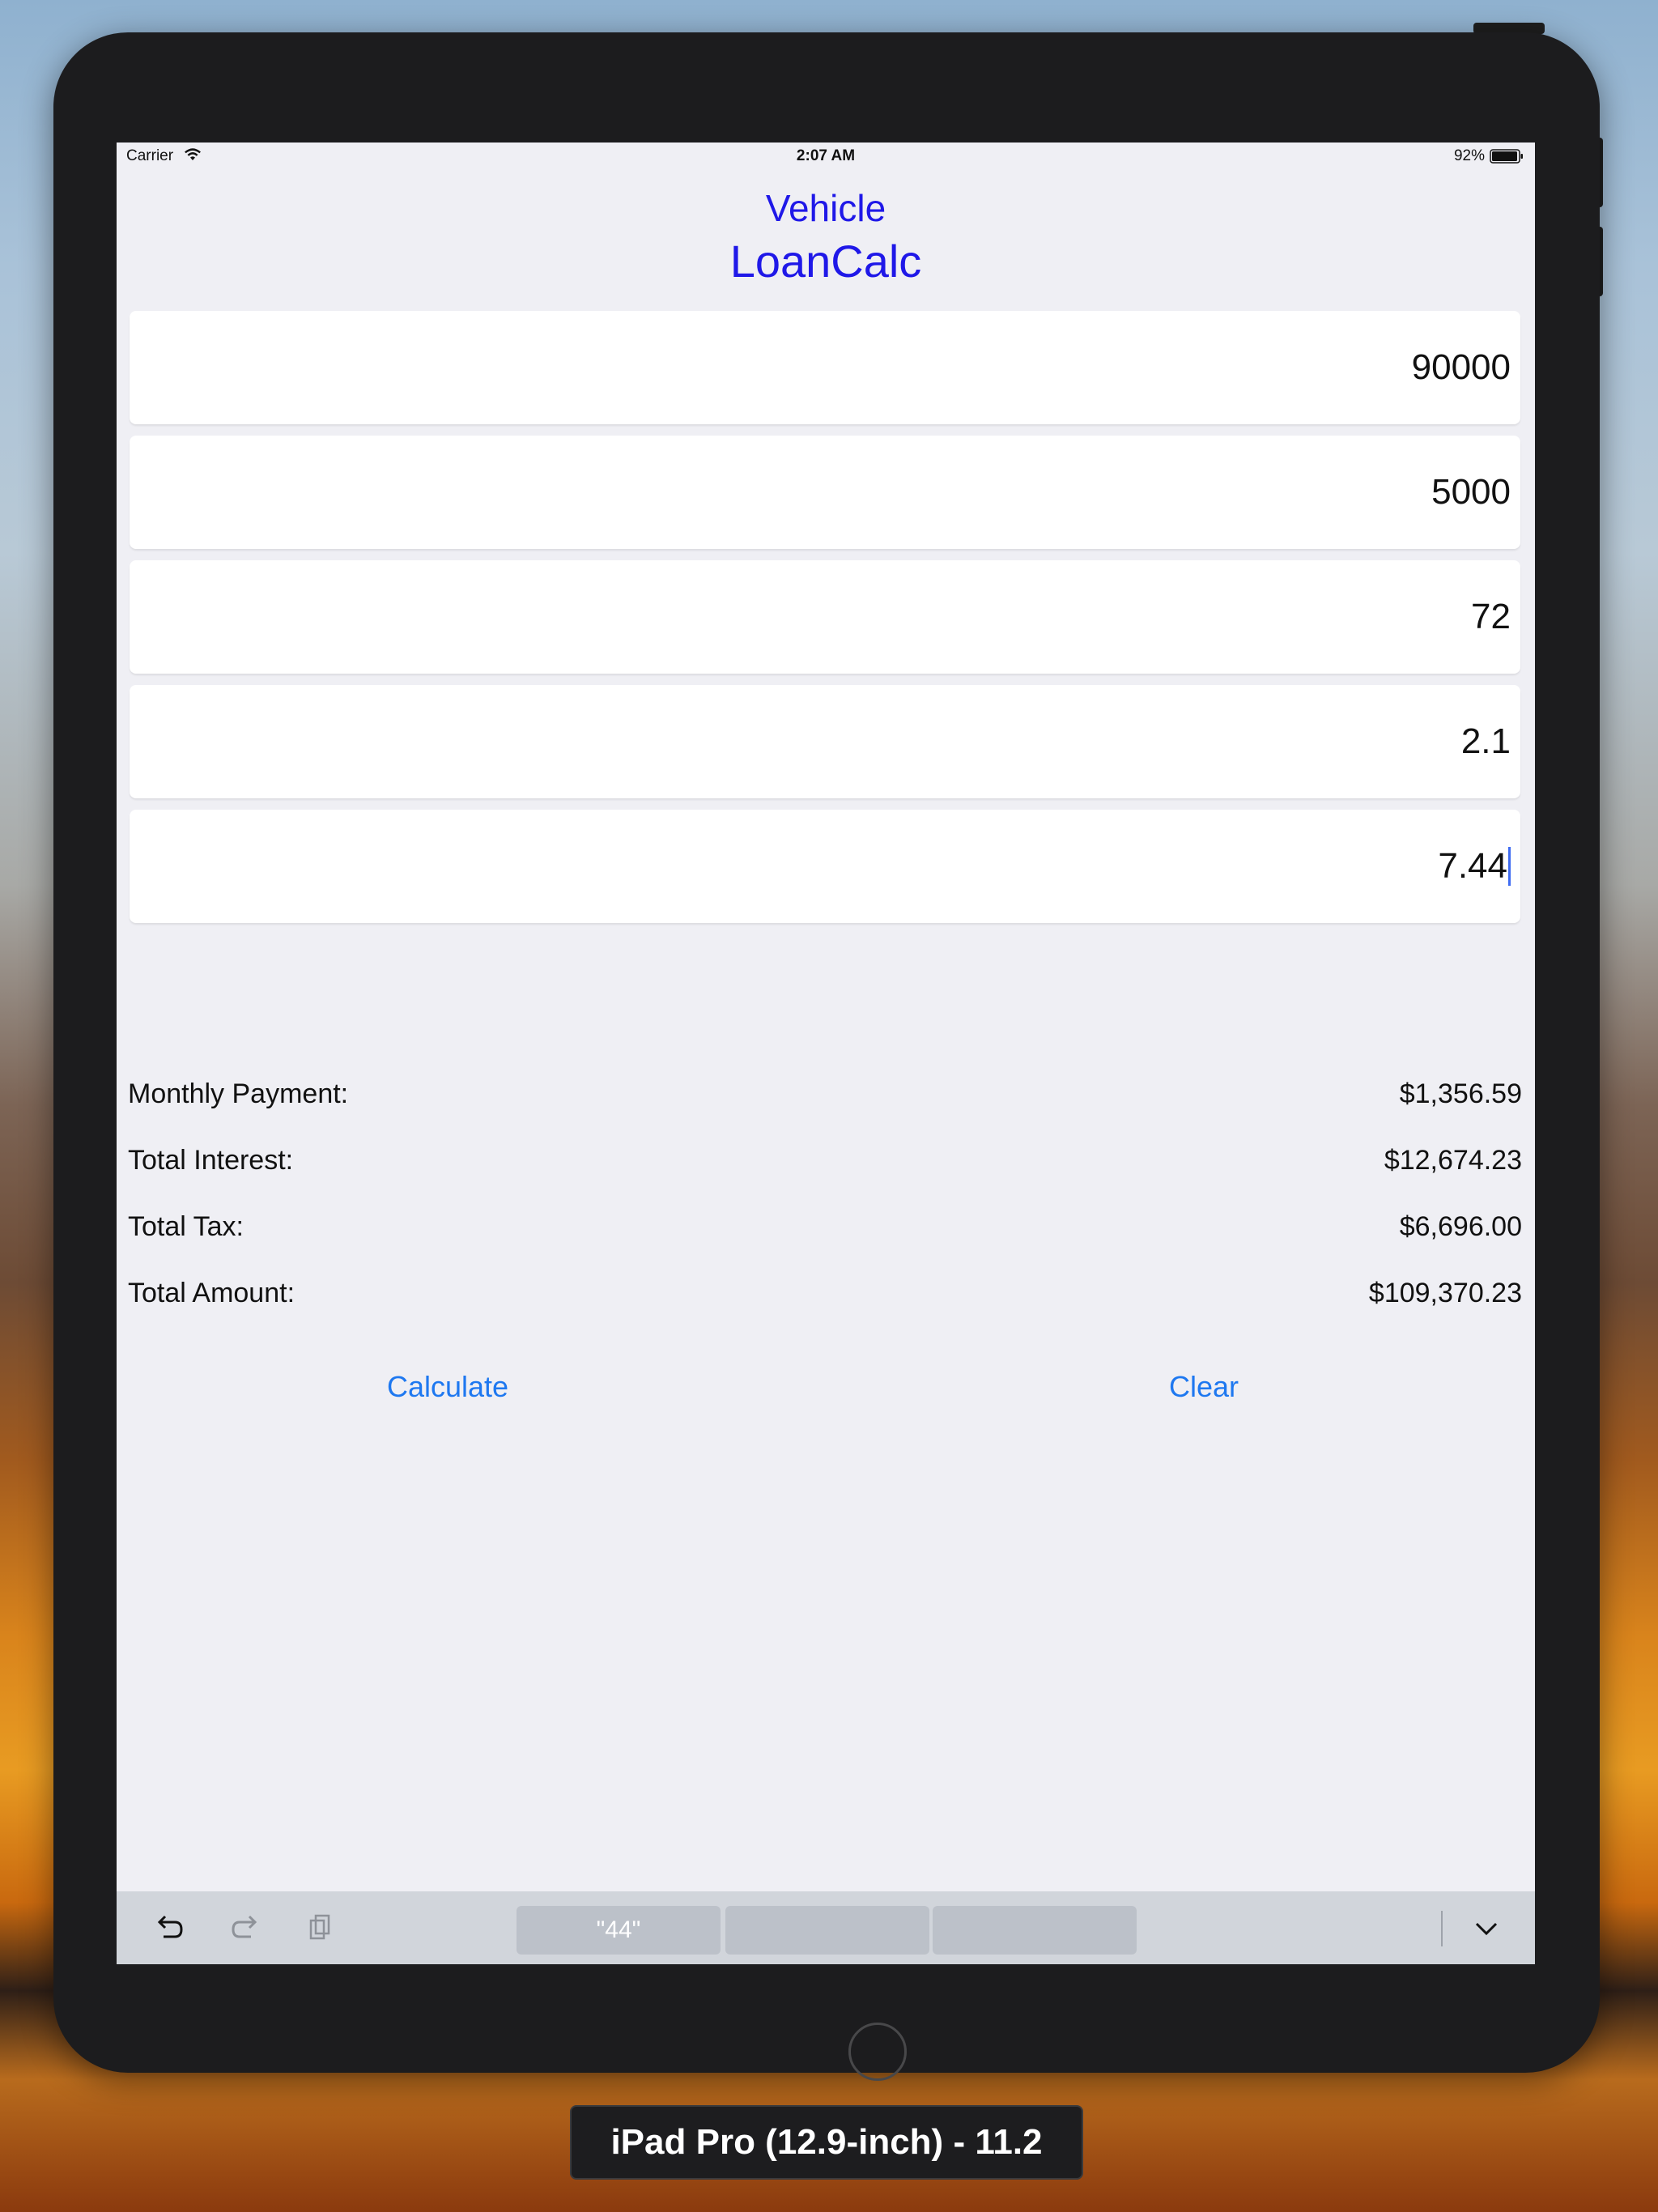 This screenshot has height=2212, width=1658. I want to click on total-tax-label: Total Tax:, so click(186, 1227).